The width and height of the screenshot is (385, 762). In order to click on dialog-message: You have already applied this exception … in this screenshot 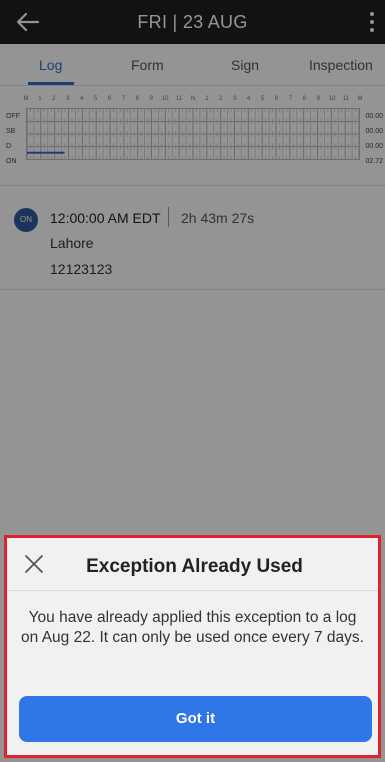, I will do `click(192, 627)`.